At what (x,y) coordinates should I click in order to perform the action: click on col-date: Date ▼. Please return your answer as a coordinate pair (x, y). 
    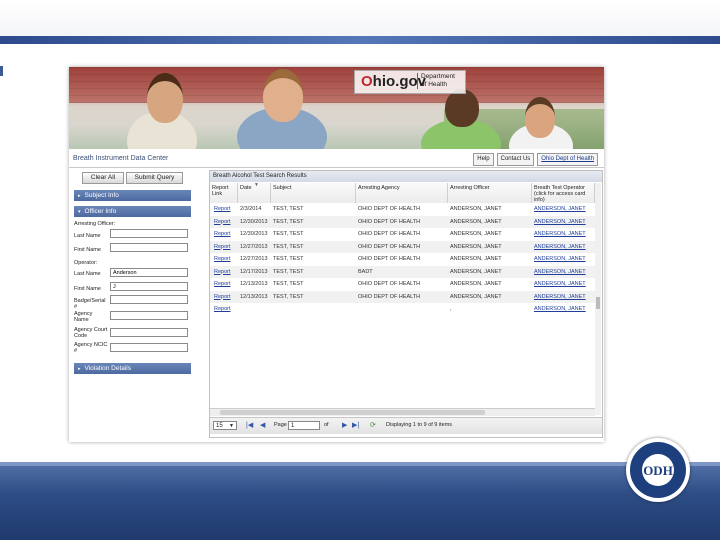
    Looking at the image, I should click on (254, 192).